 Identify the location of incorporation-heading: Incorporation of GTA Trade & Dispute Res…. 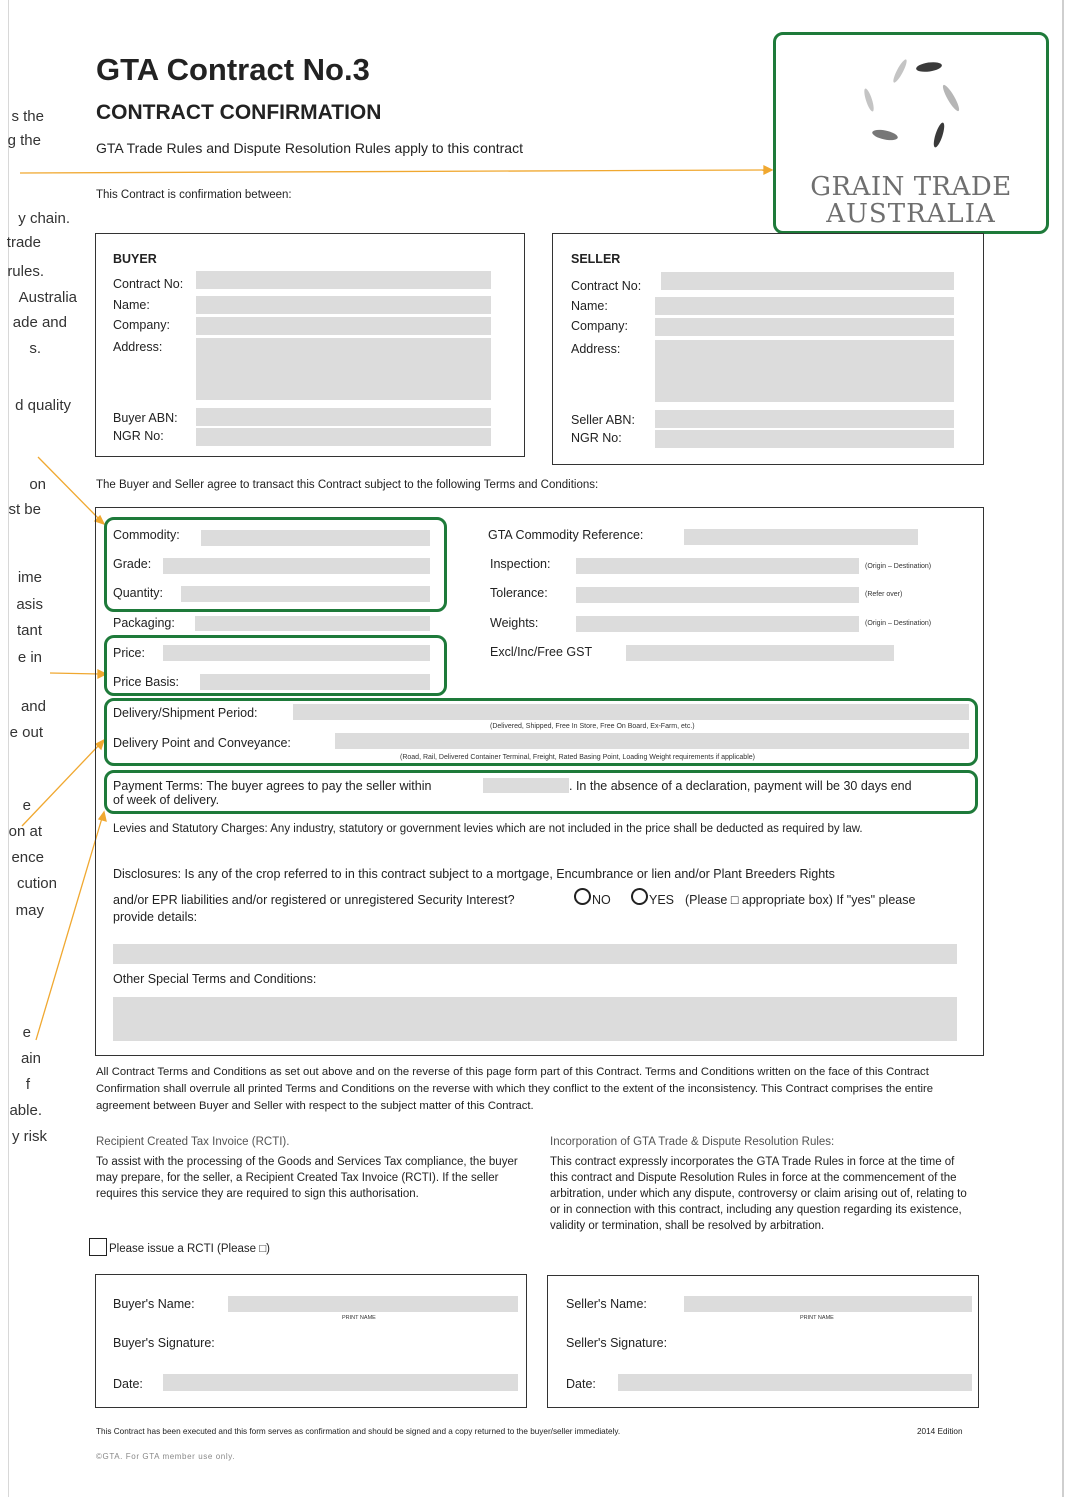
(692, 1142).